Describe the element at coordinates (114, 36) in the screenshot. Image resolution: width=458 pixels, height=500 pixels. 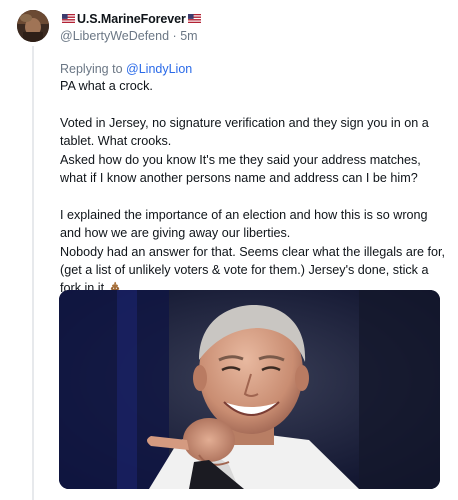
I see `author-handle: @LibertyWeDefend` at that location.